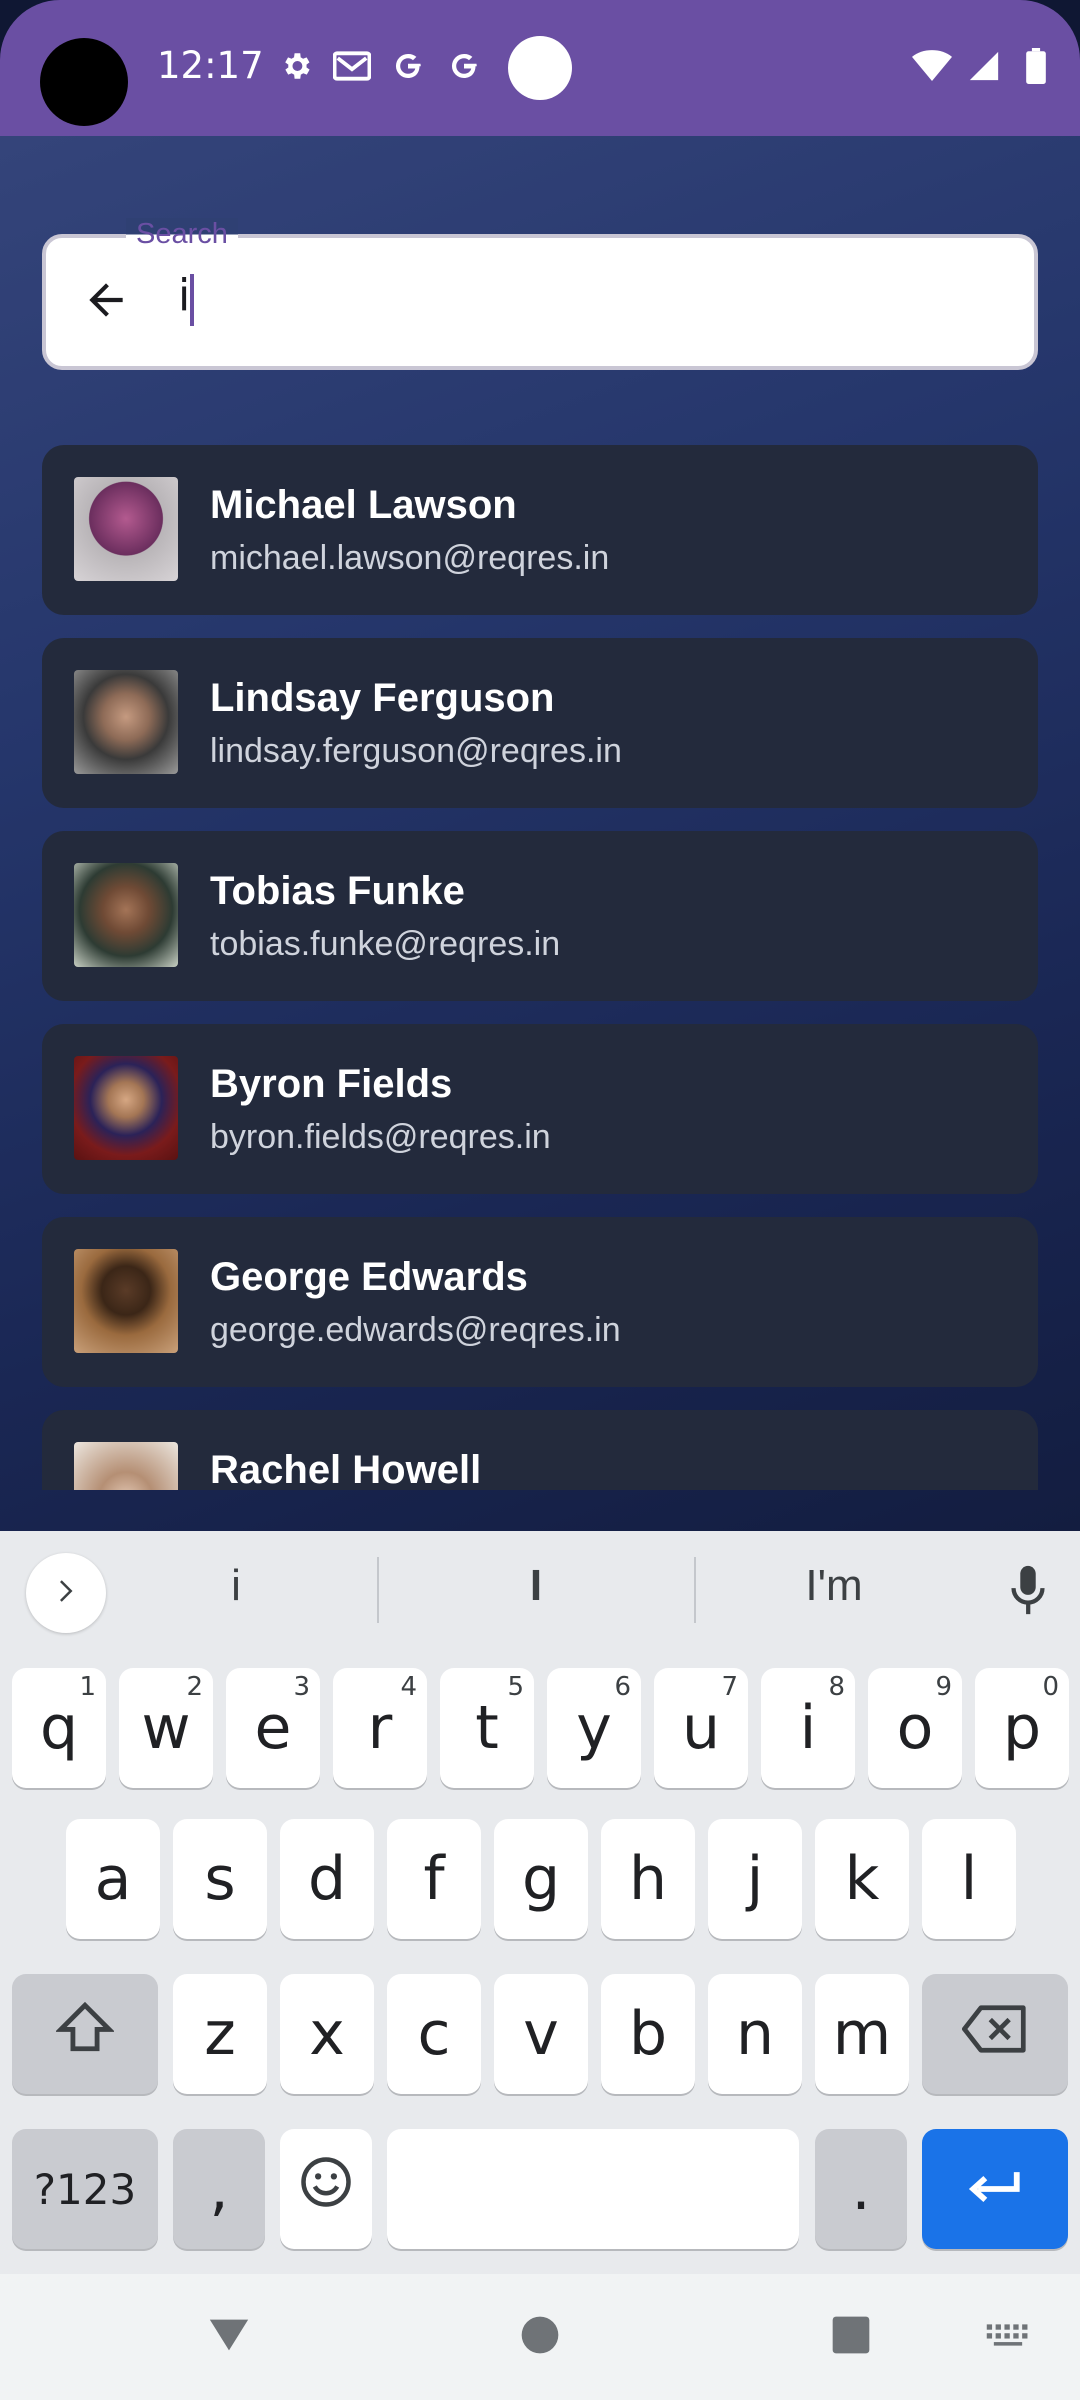 This screenshot has height=2400, width=1080. I want to click on microphone-icon, so click(1028, 1593).